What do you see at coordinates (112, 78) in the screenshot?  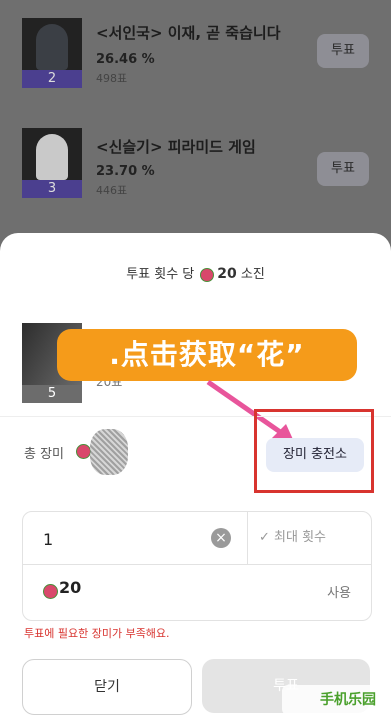 I see `vote-count: 498표` at bounding box center [112, 78].